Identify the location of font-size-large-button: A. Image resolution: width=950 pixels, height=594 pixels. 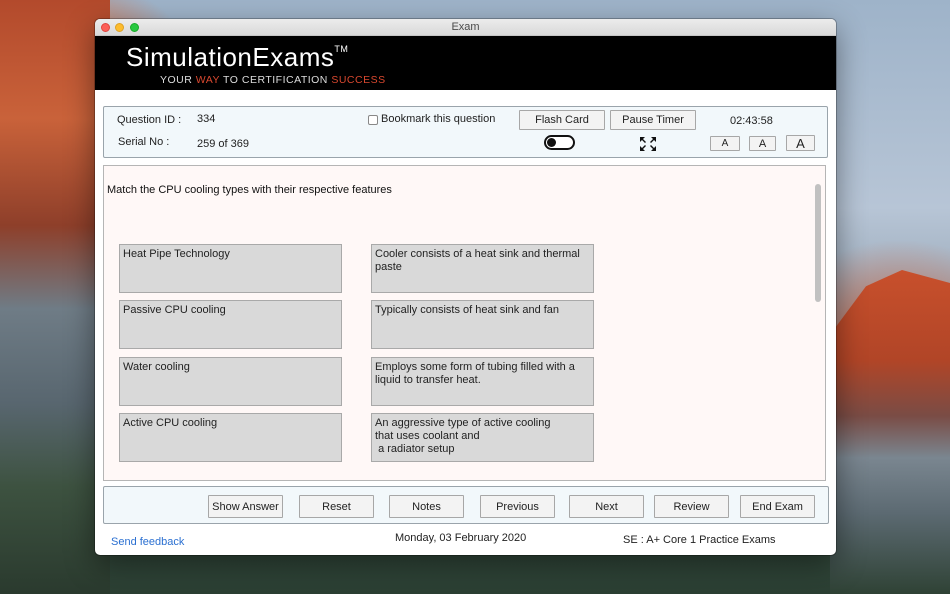
(800, 143).